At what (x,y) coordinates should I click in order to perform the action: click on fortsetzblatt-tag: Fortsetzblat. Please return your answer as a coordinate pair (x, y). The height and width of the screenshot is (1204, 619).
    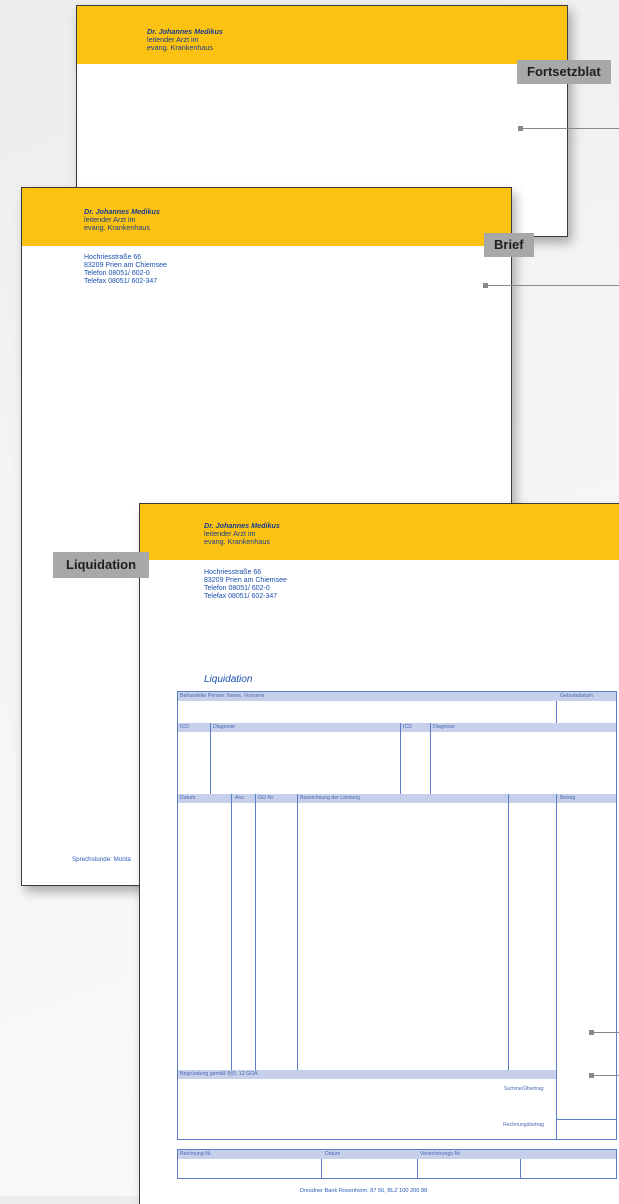
    Looking at the image, I should click on (564, 72).